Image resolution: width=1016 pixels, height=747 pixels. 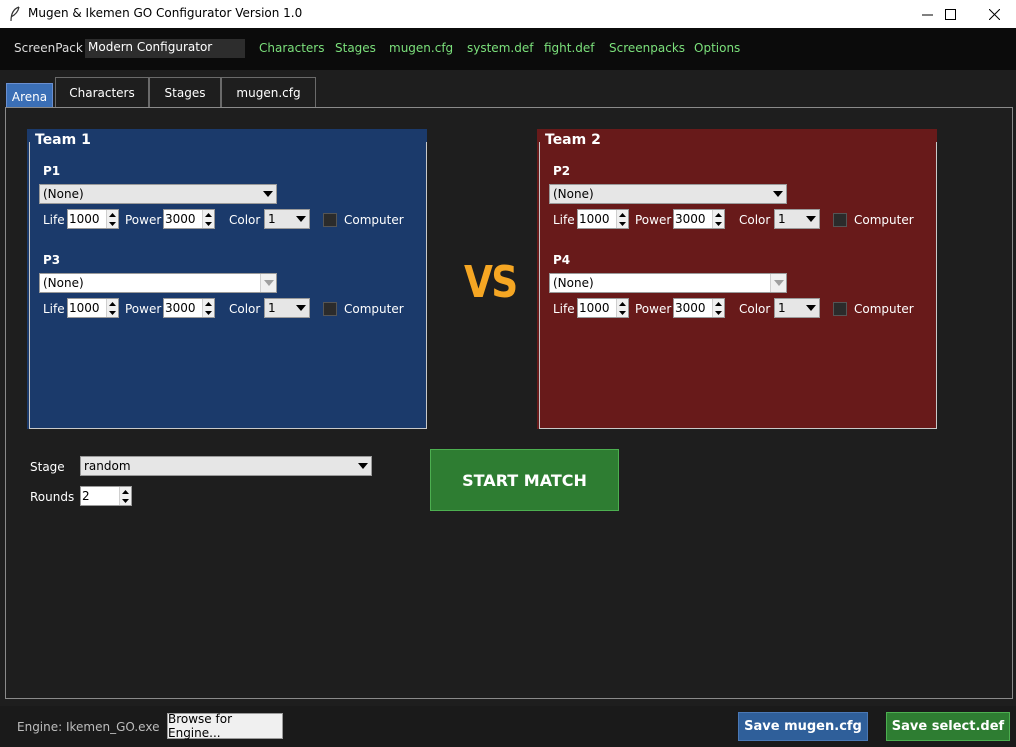 What do you see at coordinates (524, 480) in the screenshot?
I see `start-match-button: START MATCH` at bounding box center [524, 480].